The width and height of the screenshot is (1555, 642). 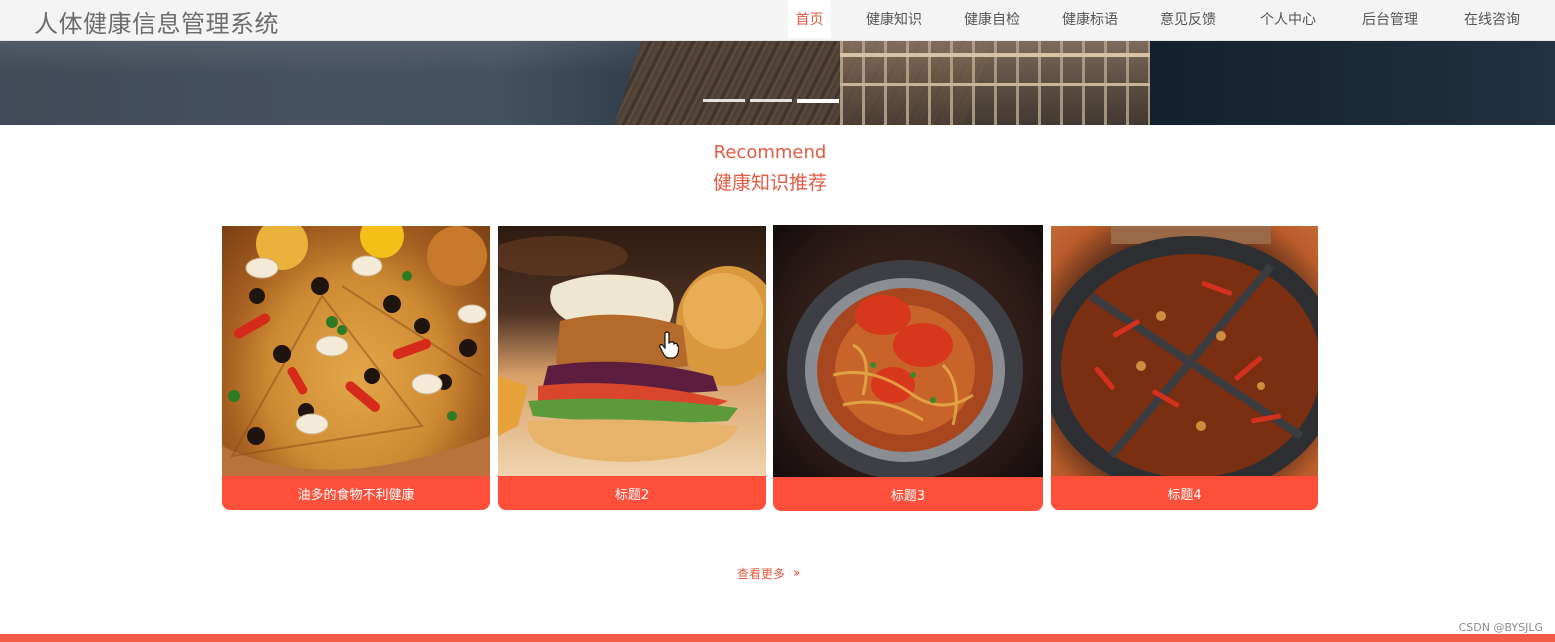 I want to click on knowledge-card: 标题4, so click(x=1184, y=368).